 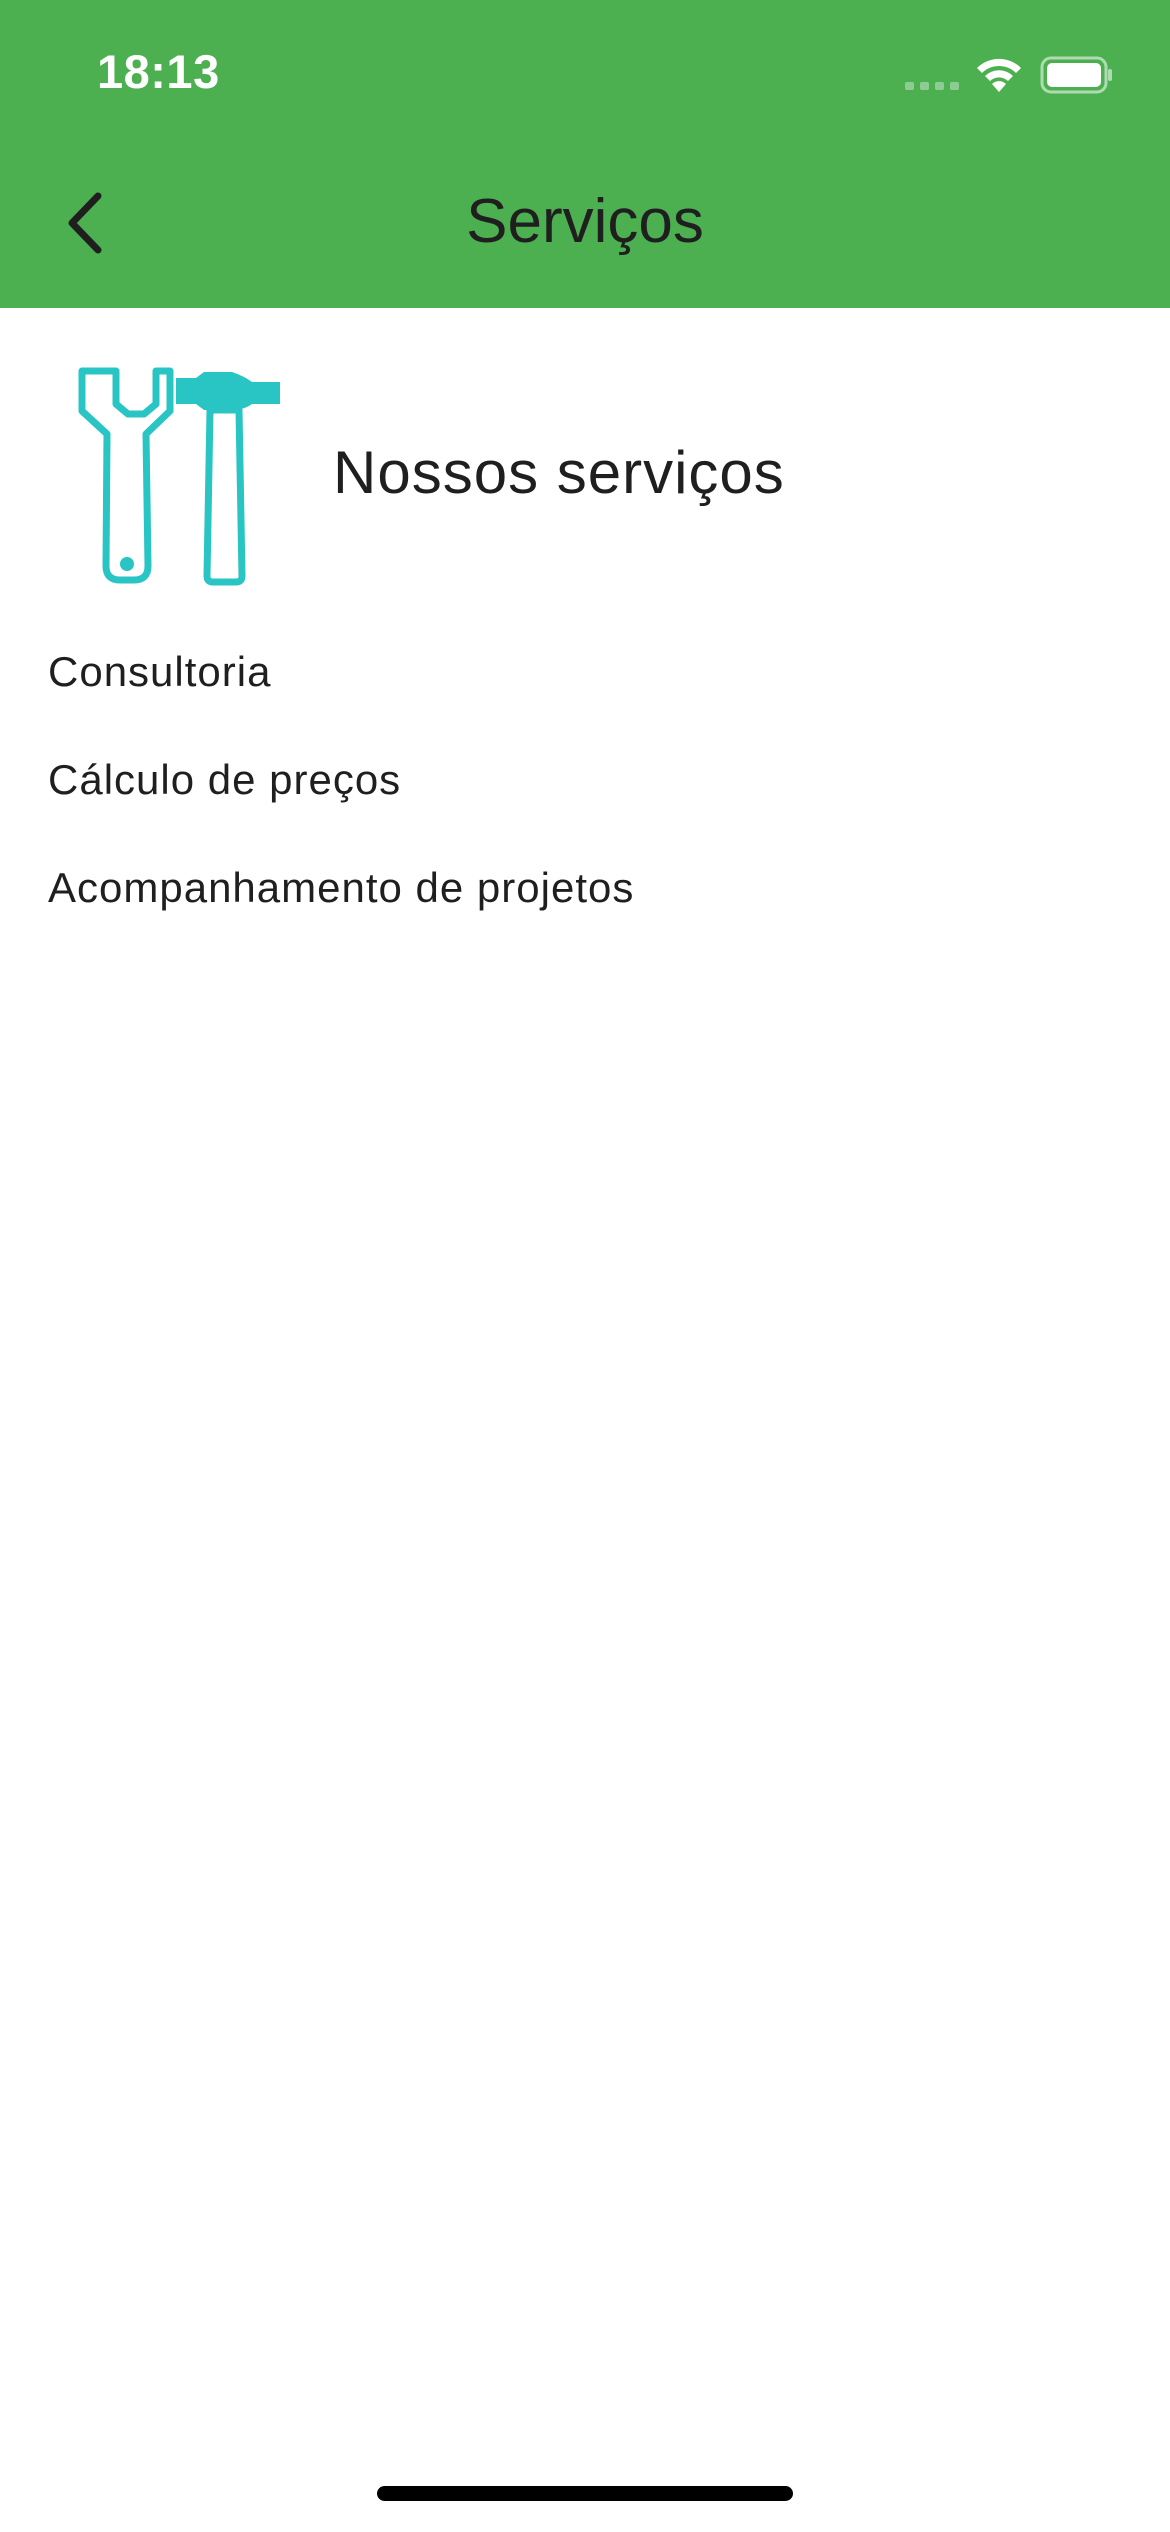 What do you see at coordinates (999, 75) in the screenshot?
I see `wifi-icon` at bounding box center [999, 75].